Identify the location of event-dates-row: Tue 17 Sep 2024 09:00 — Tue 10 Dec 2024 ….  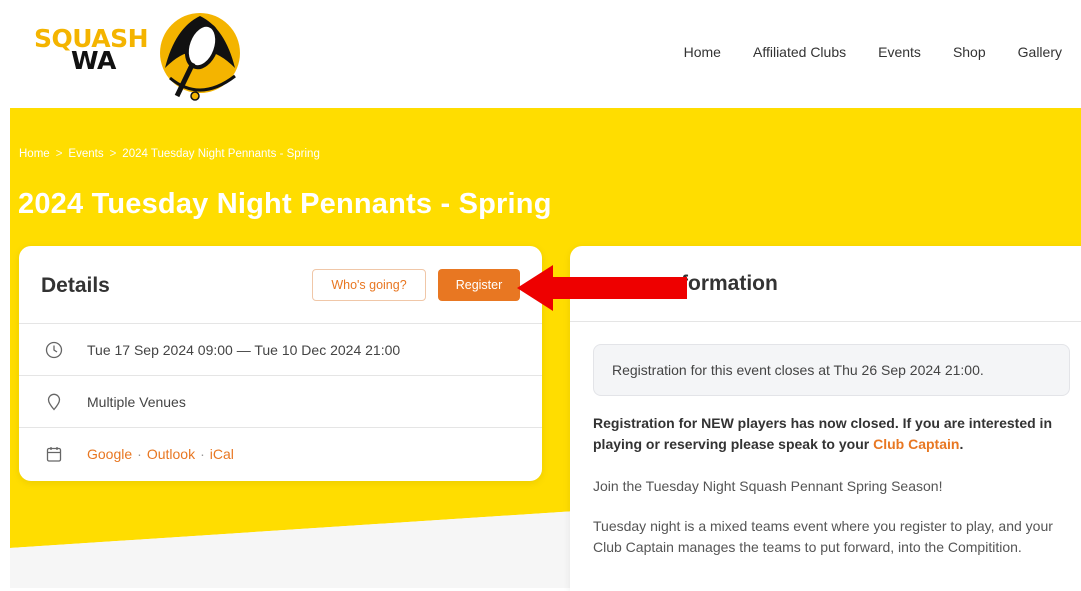
(280, 350).